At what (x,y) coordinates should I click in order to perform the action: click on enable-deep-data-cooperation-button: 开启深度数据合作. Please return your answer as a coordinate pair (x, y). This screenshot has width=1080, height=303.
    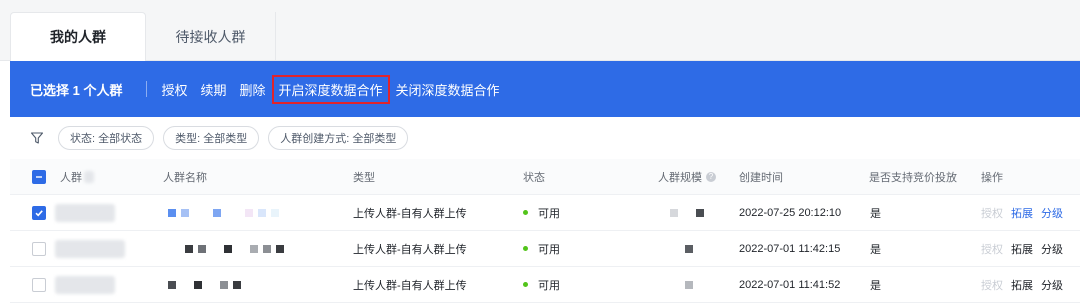
    Looking at the image, I should click on (330, 89).